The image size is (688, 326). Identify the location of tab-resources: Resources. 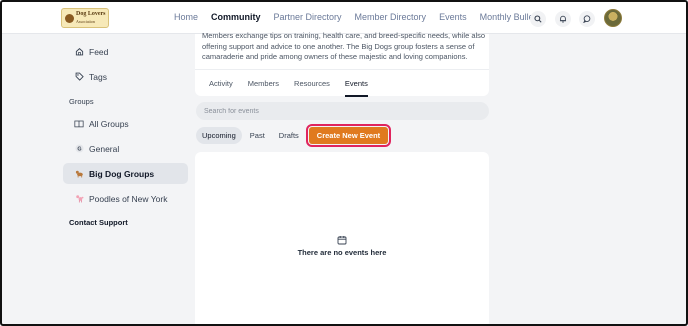
(312, 83).